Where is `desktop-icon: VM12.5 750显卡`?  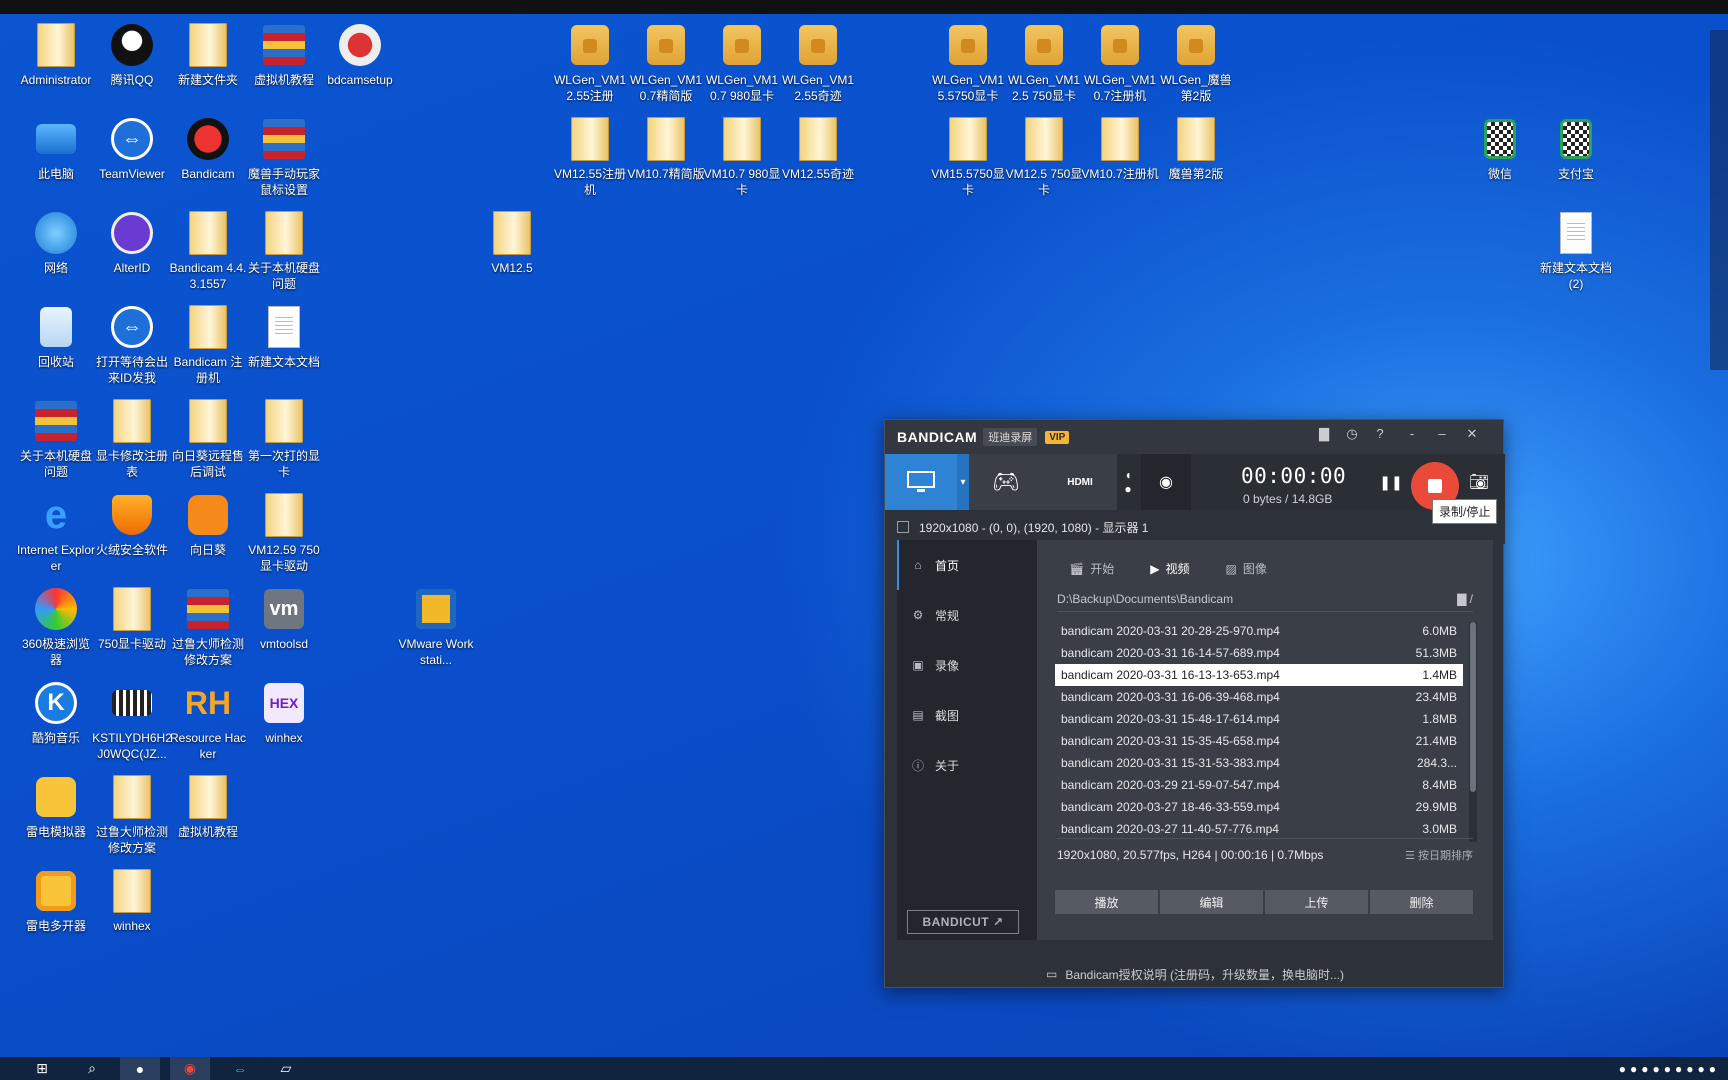 desktop-icon: VM12.5 750显卡 is located at coordinates (1044, 157).